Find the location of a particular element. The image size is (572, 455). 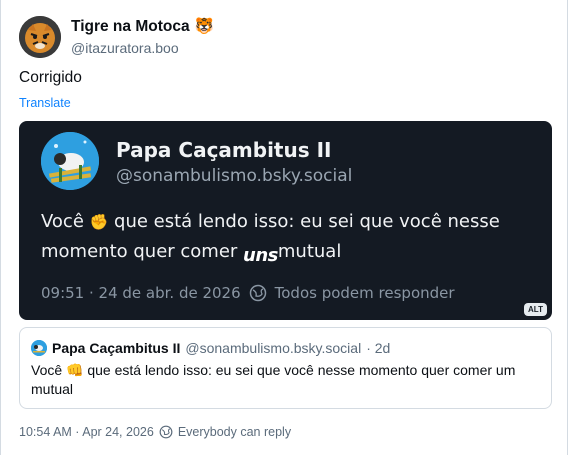

image-text-part3: mutual is located at coordinates (309, 251).